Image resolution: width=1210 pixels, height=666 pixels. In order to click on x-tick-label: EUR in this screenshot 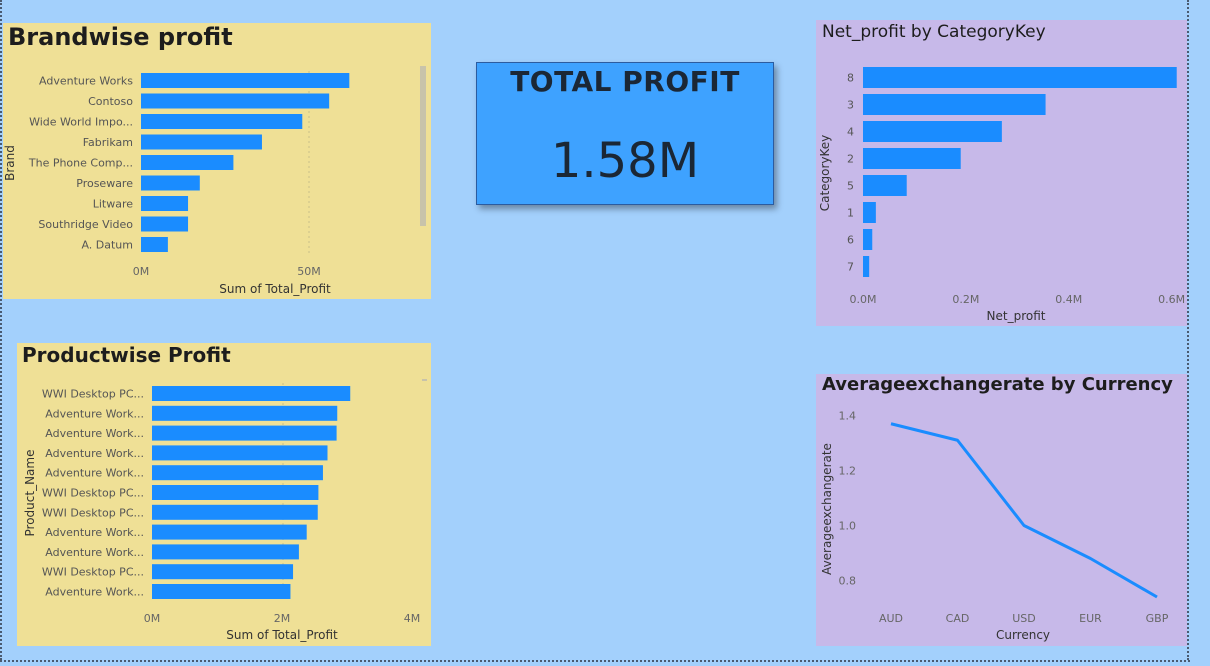, I will do `click(1090, 618)`.